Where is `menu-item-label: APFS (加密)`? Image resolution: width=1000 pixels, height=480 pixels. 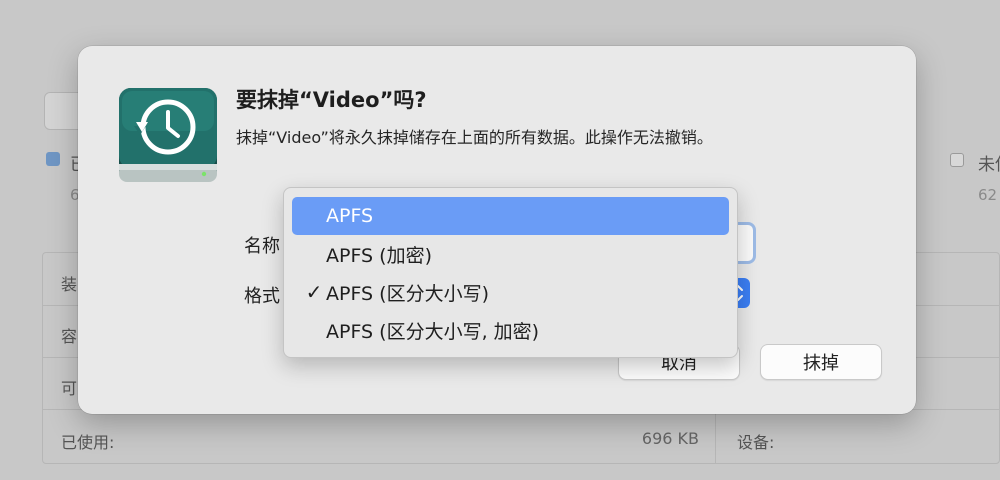 menu-item-label: APFS (加密) is located at coordinates (379, 255).